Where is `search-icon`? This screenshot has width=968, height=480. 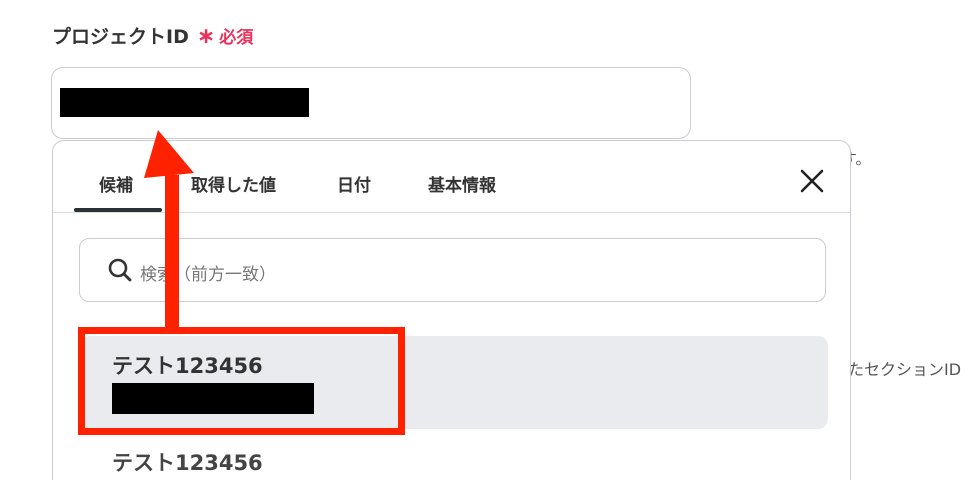
search-icon is located at coordinates (120, 270).